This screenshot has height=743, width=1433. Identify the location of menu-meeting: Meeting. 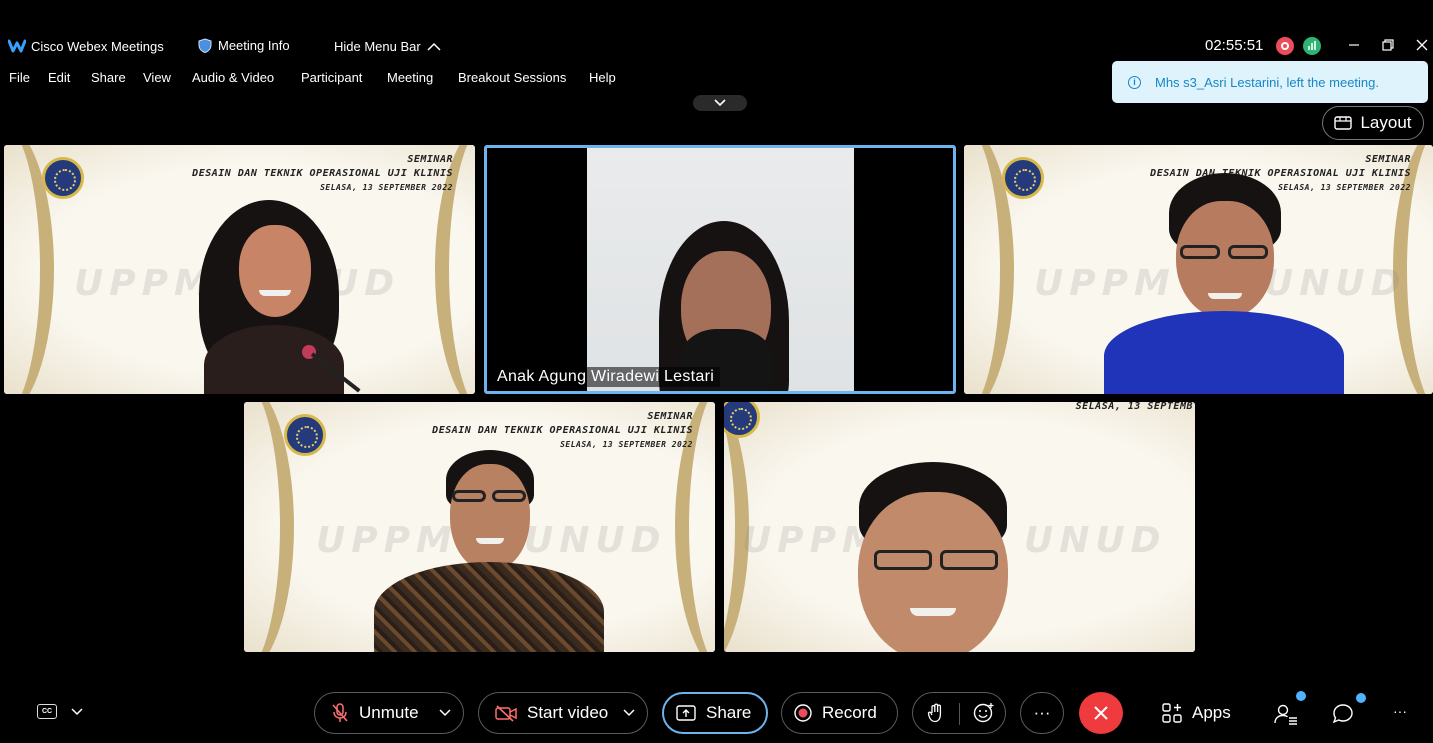
(410, 77).